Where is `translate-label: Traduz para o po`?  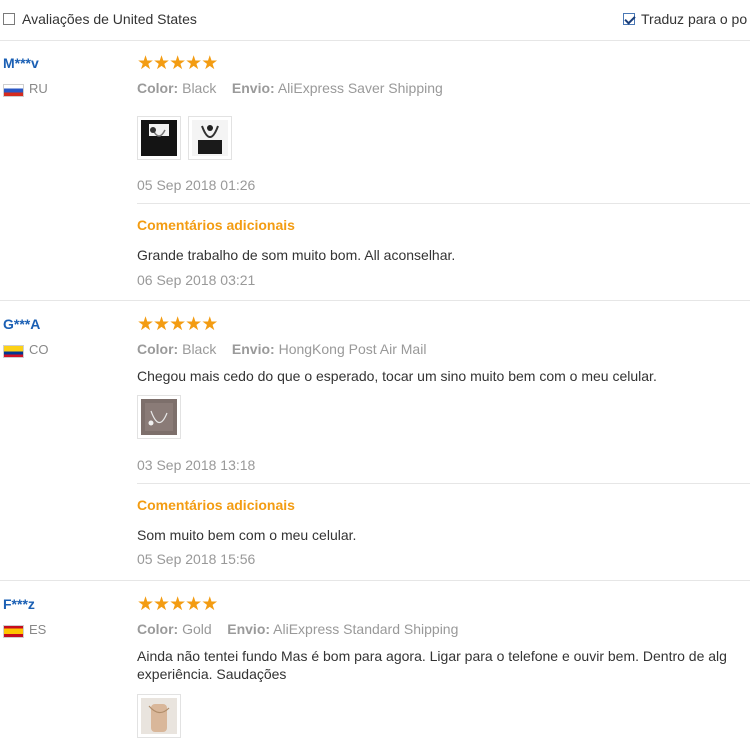
translate-label: Traduz para o po is located at coordinates (694, 19).